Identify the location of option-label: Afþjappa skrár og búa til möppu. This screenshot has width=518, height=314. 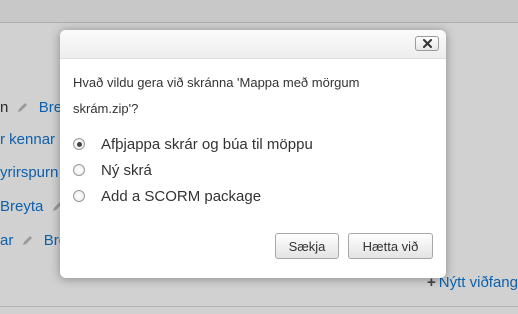
(207, 144).